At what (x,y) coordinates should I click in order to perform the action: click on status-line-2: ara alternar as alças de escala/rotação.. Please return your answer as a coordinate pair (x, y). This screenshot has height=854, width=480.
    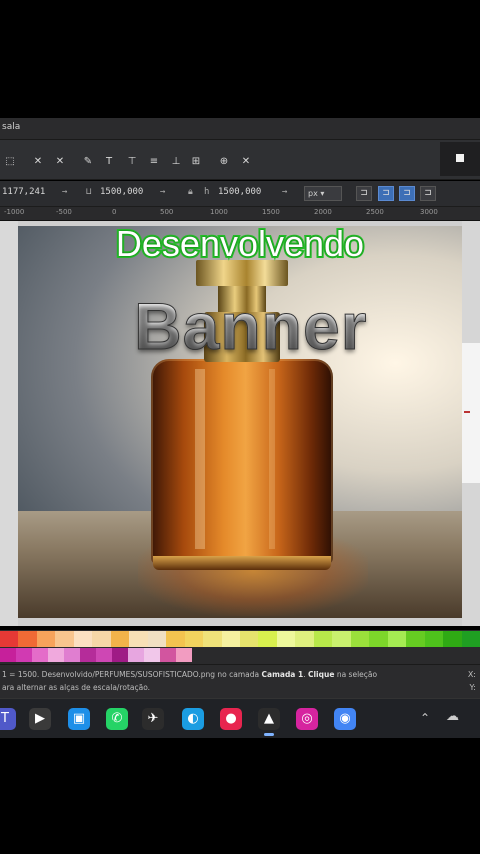
    Looking at the image, I should click on (76, 687).